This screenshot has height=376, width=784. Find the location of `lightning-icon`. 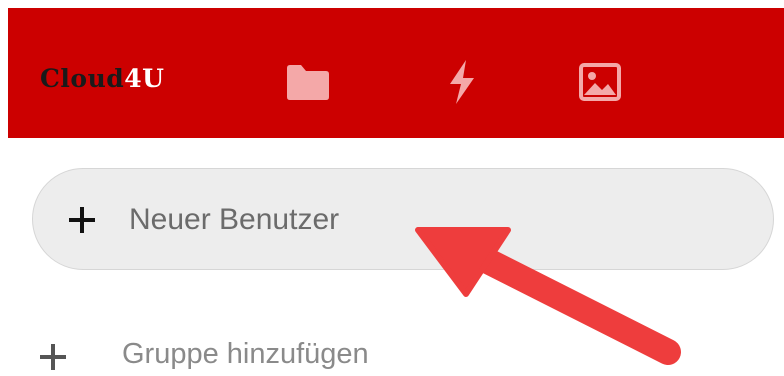

lightning-icon is located at coordinates (462, 82).